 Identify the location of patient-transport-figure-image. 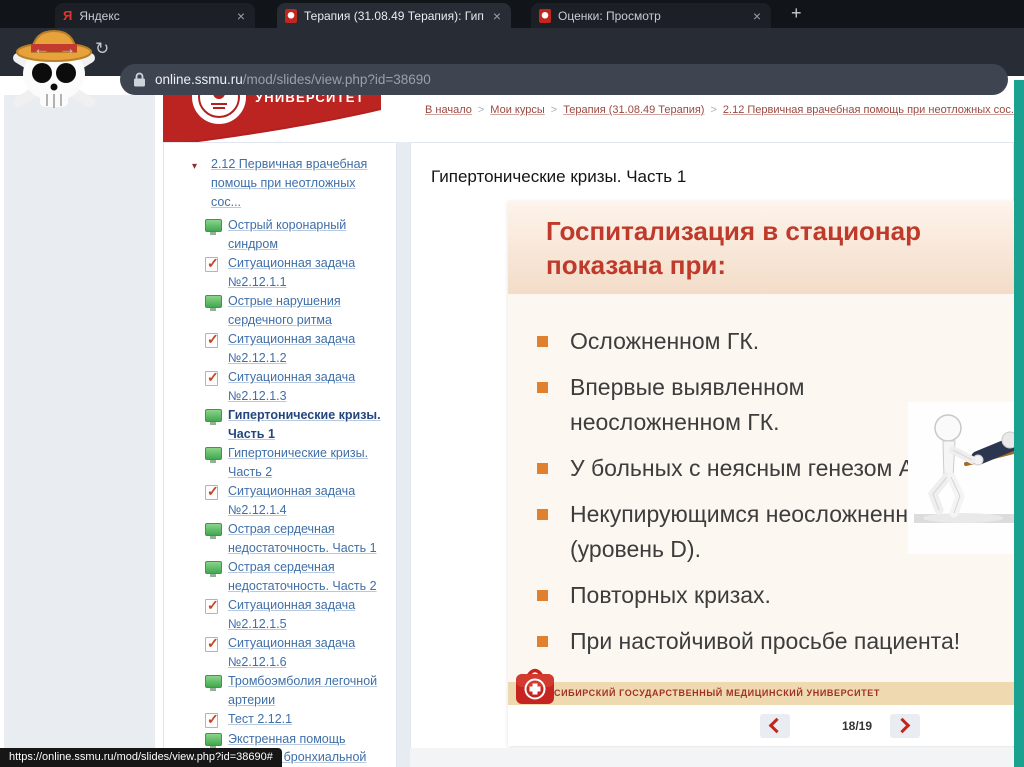
(961, 480).